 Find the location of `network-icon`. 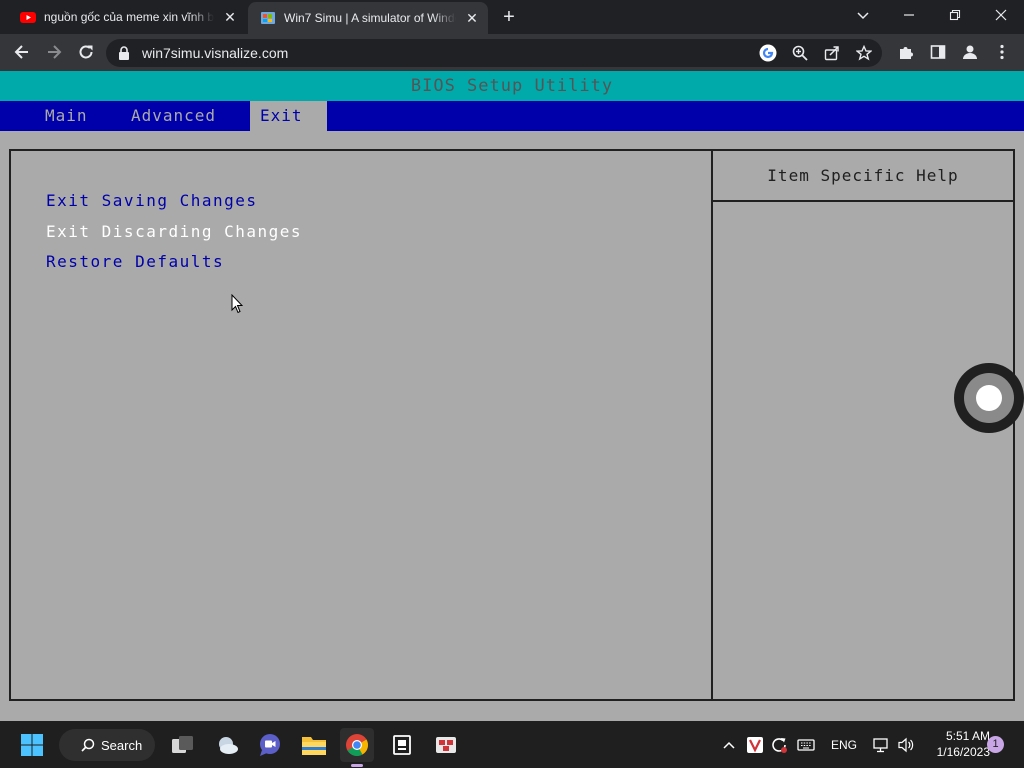

network-icon is located at coordinates (880, 745).